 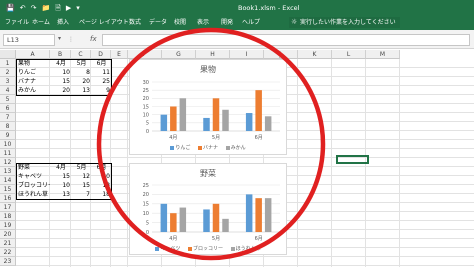 I want to click on table-cell: バナナ, so click(x=33, y=81).